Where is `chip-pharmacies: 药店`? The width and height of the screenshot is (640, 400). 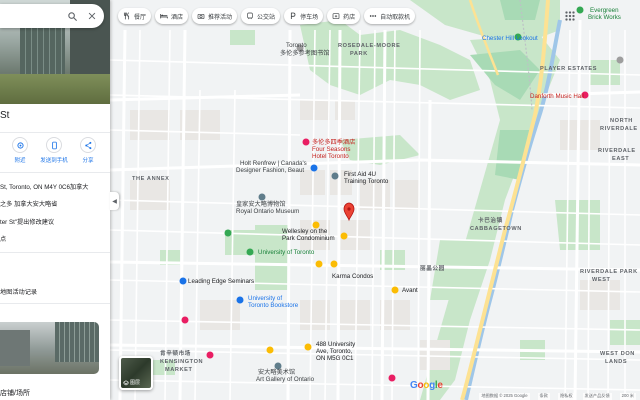 chip-pharmacies: 药店 is located at coordinates (344, 16).